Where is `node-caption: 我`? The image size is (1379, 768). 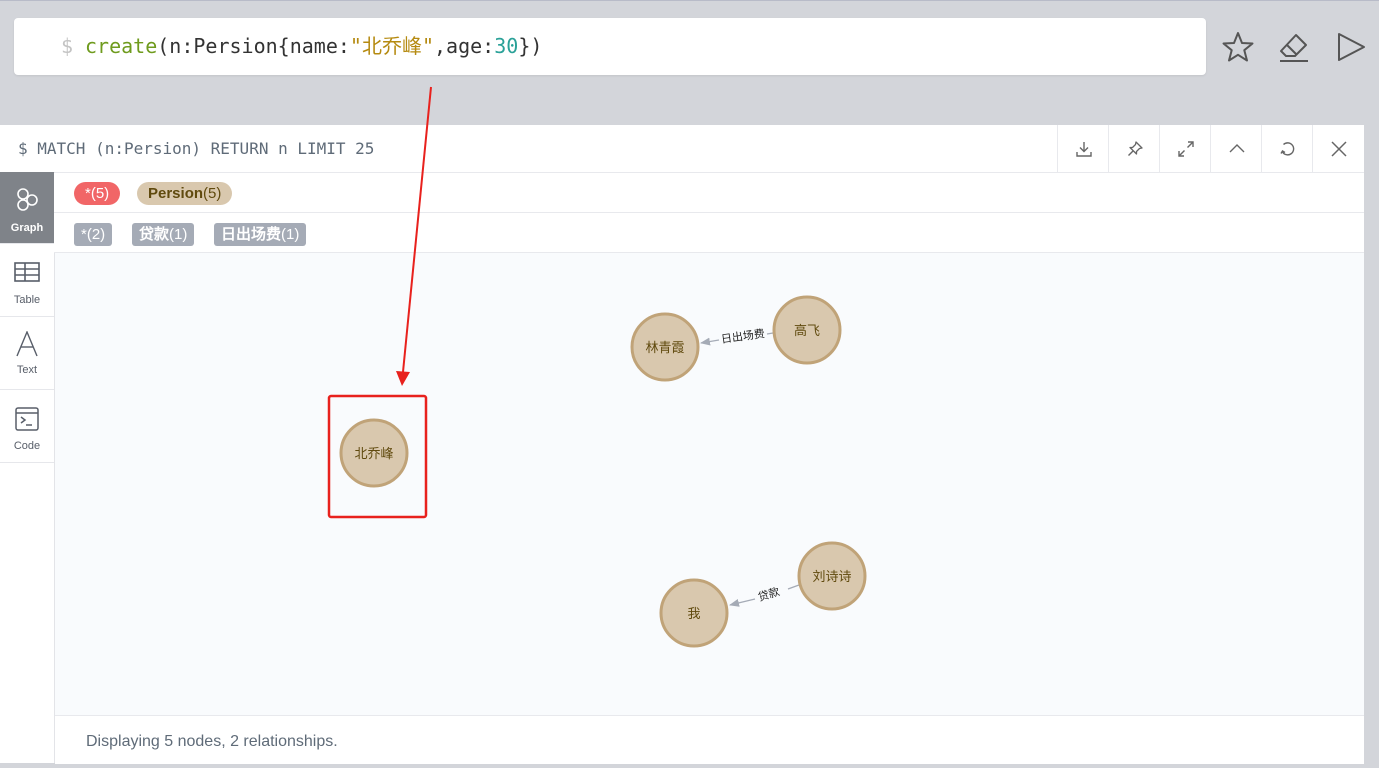 node-caption: 我 is located at coordinates (693, 613).